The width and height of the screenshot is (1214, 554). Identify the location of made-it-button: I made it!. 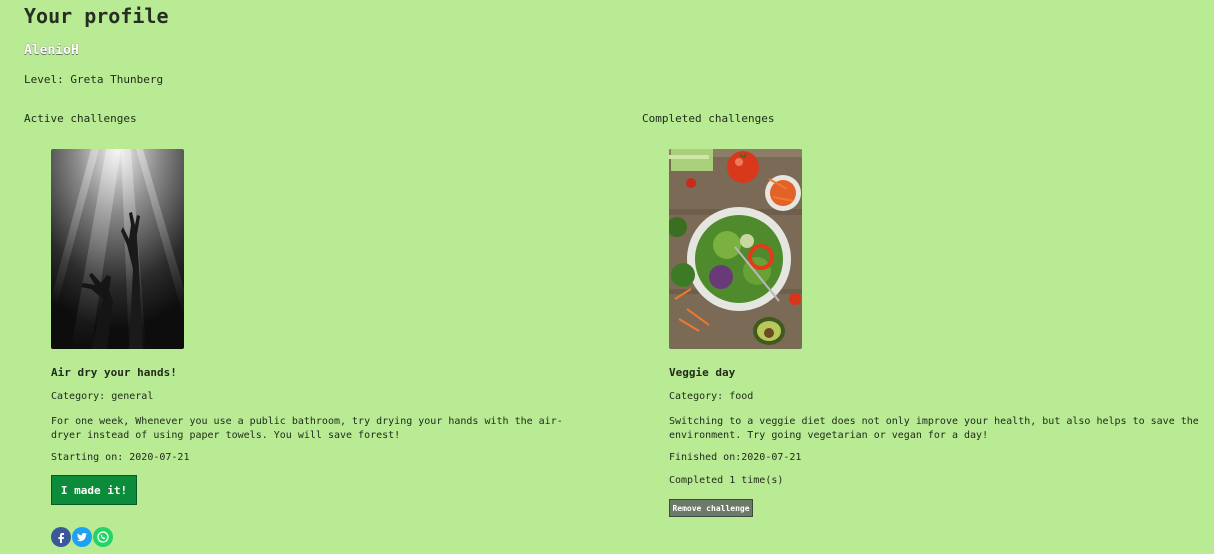
(94, 490).